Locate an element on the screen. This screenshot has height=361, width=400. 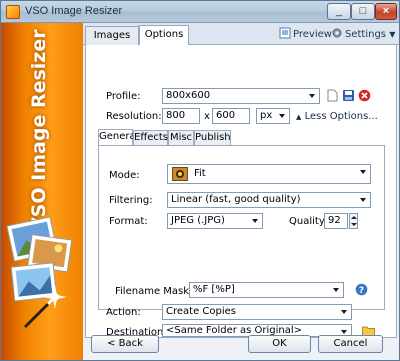
subtab-misc: Misc is located at coordinates (181, 137).